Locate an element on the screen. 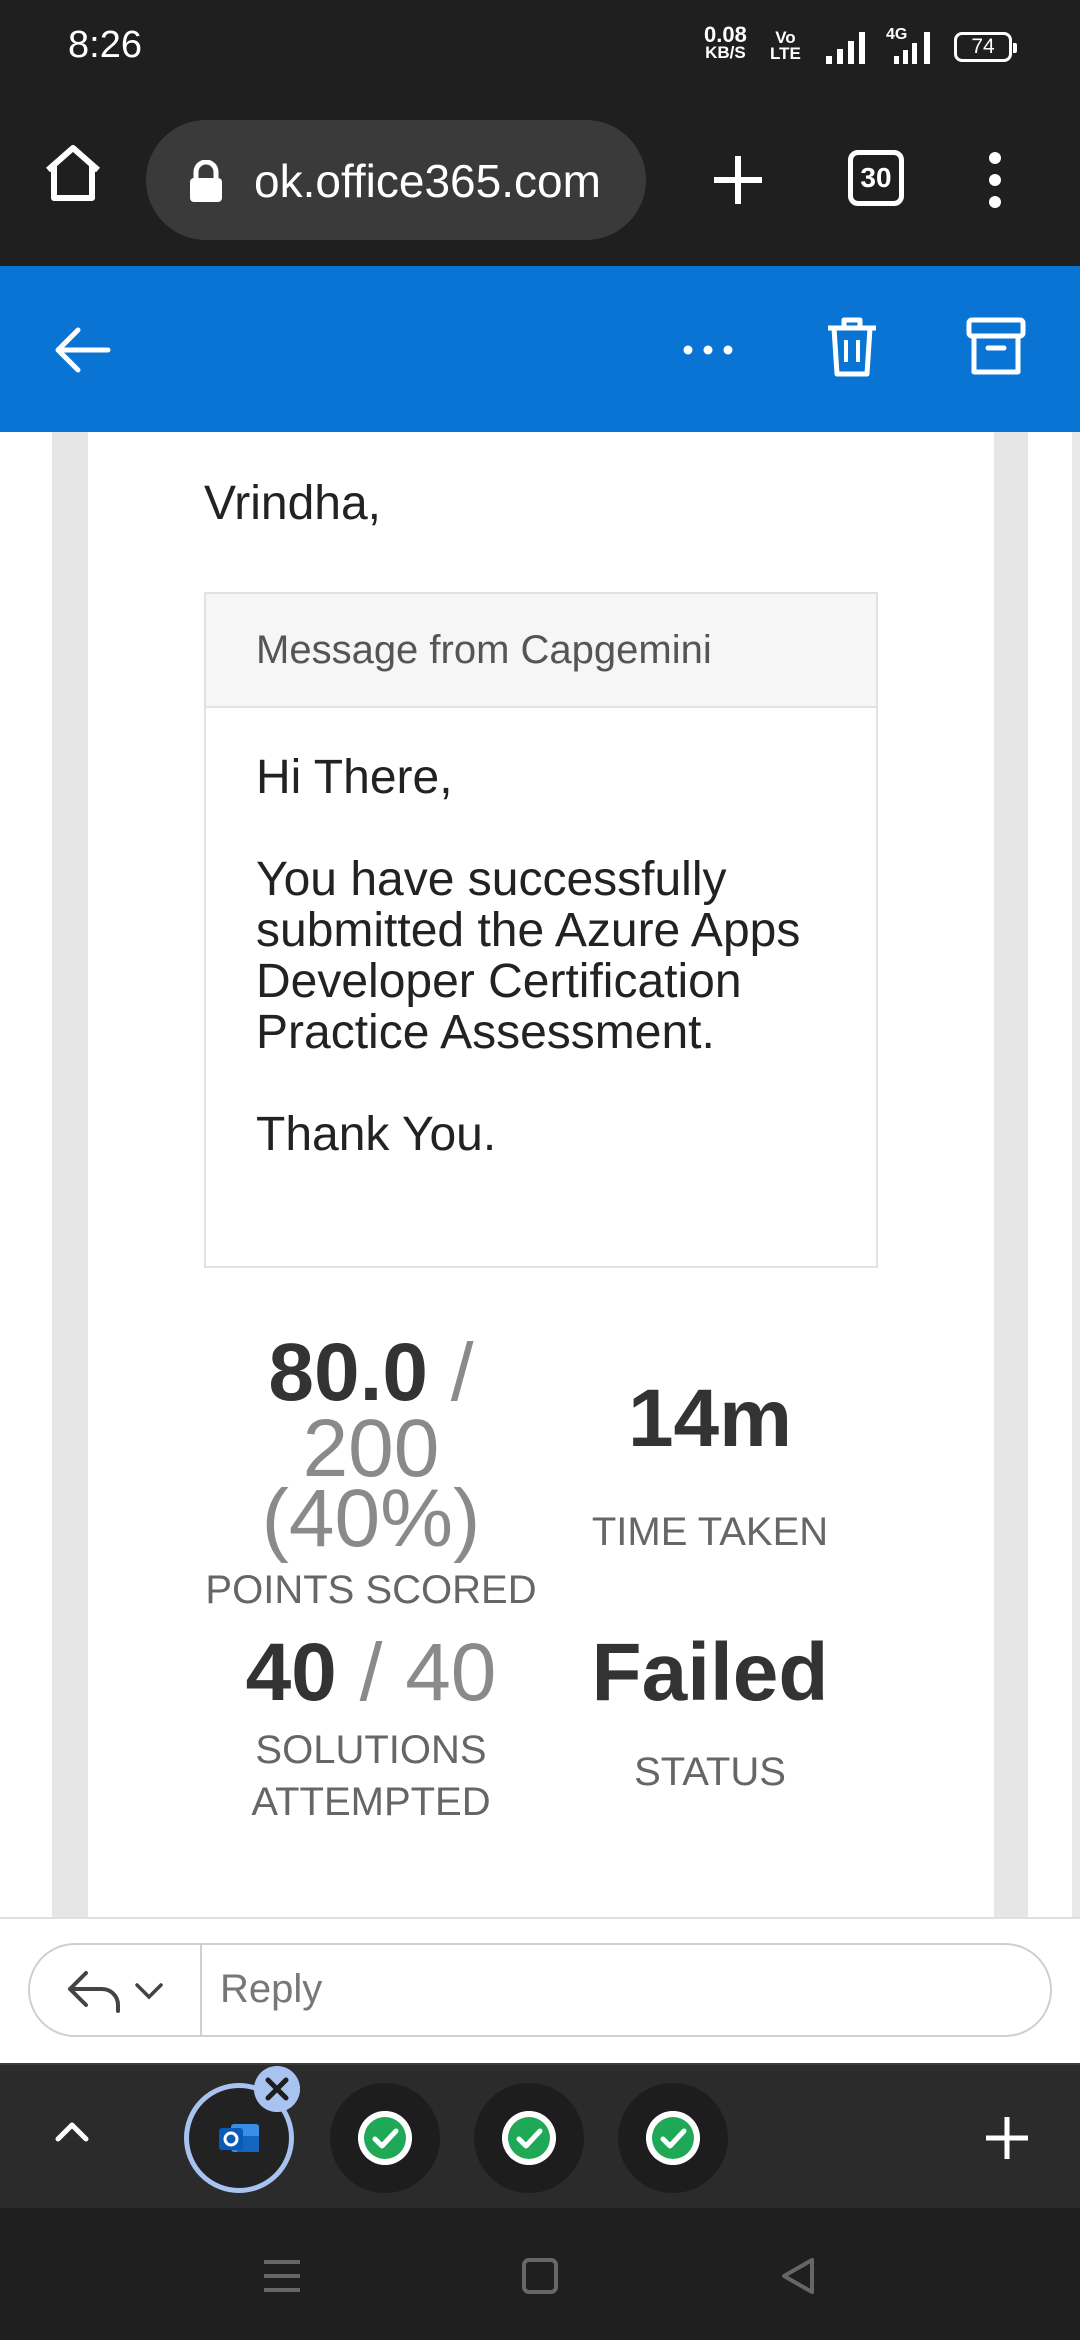  reply-divider is located at coordinates (201, 1990).